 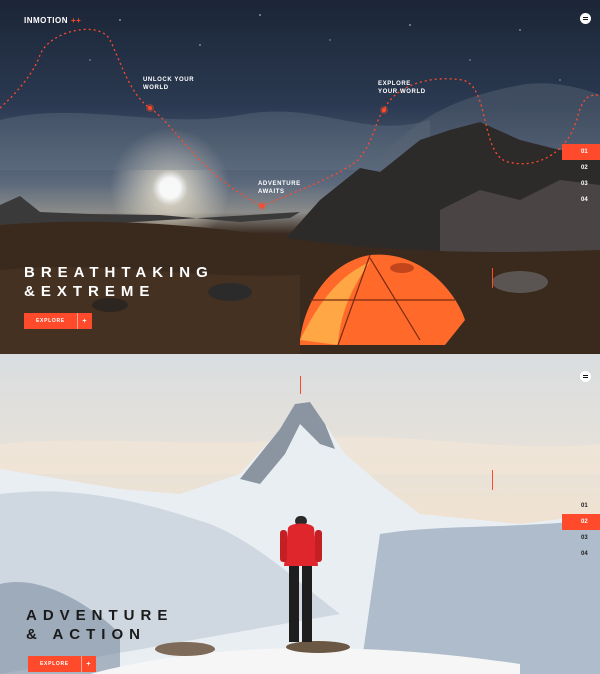 What do you see at coordinates (150, 108) in the screenshot?
I see `hotspot-marker-unlock` at bounding box center [150, 108].